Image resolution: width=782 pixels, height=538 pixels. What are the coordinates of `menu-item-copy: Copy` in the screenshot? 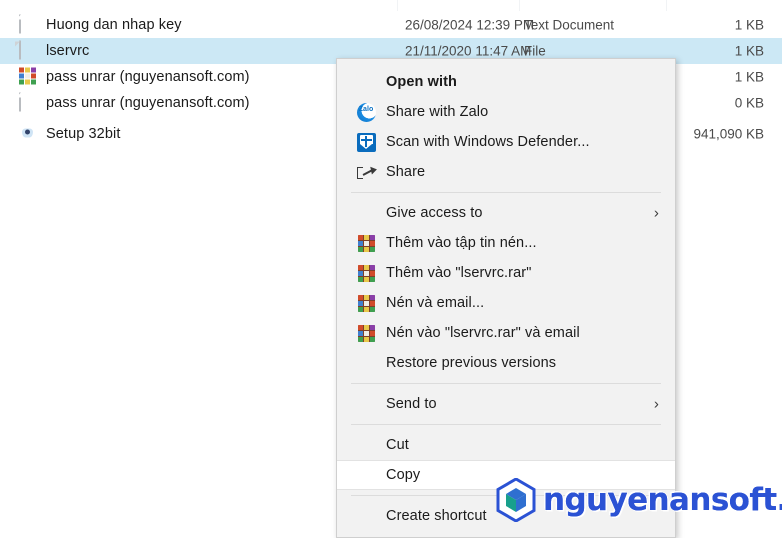 It's located at (506, 475).